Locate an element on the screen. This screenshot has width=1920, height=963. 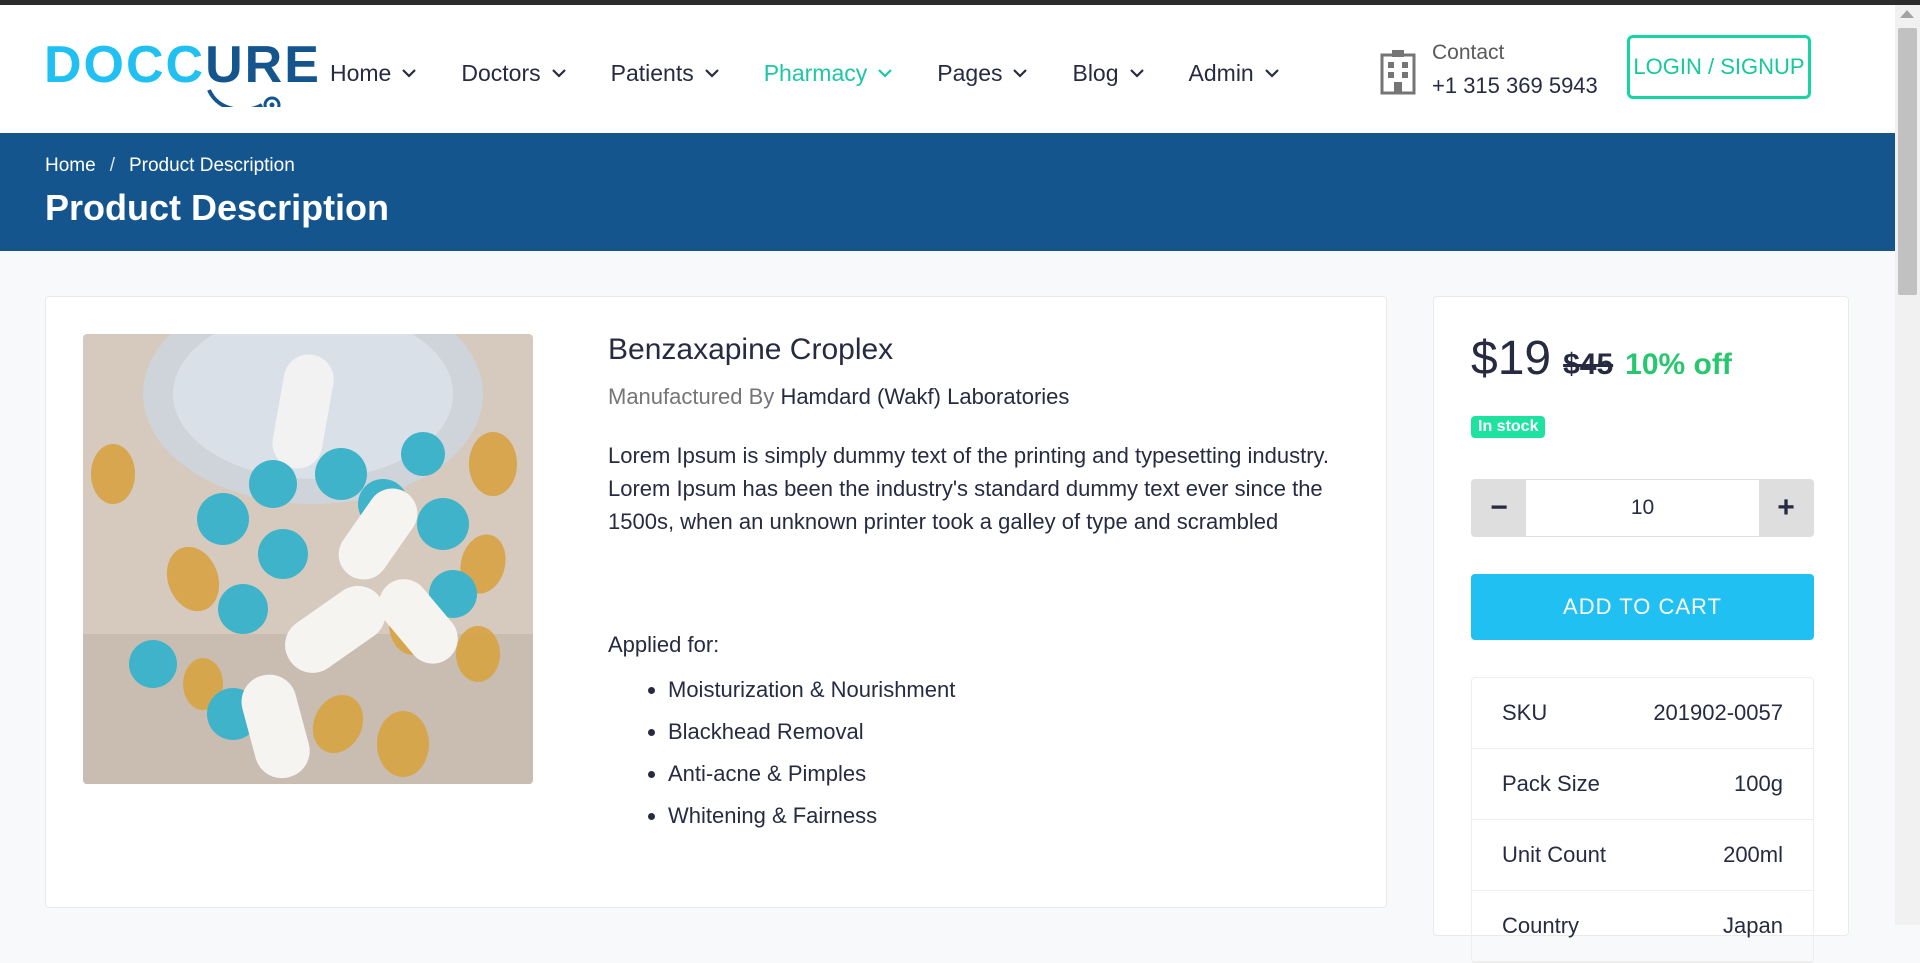
table-row: SKU 201902-0057 is located at coordinates (1642, 713).